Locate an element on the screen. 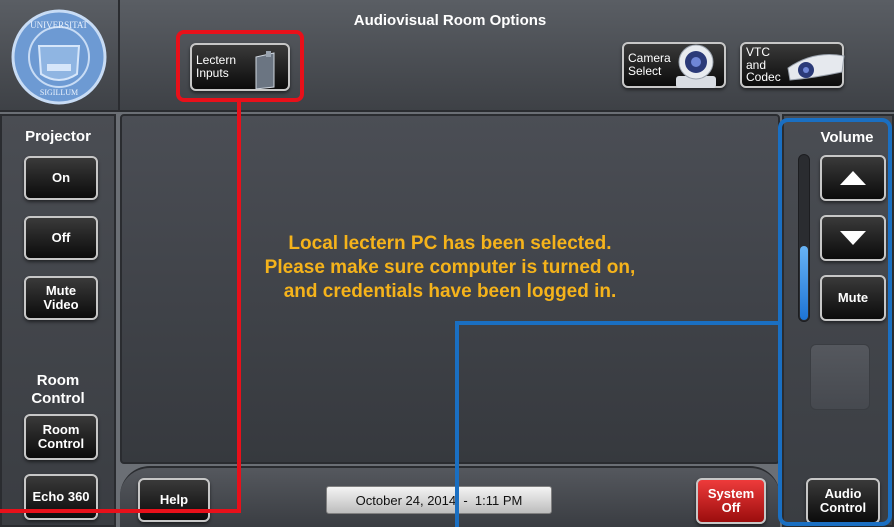 The image size is (894, 527). top-left-divider is located at coordinates (119, 56).